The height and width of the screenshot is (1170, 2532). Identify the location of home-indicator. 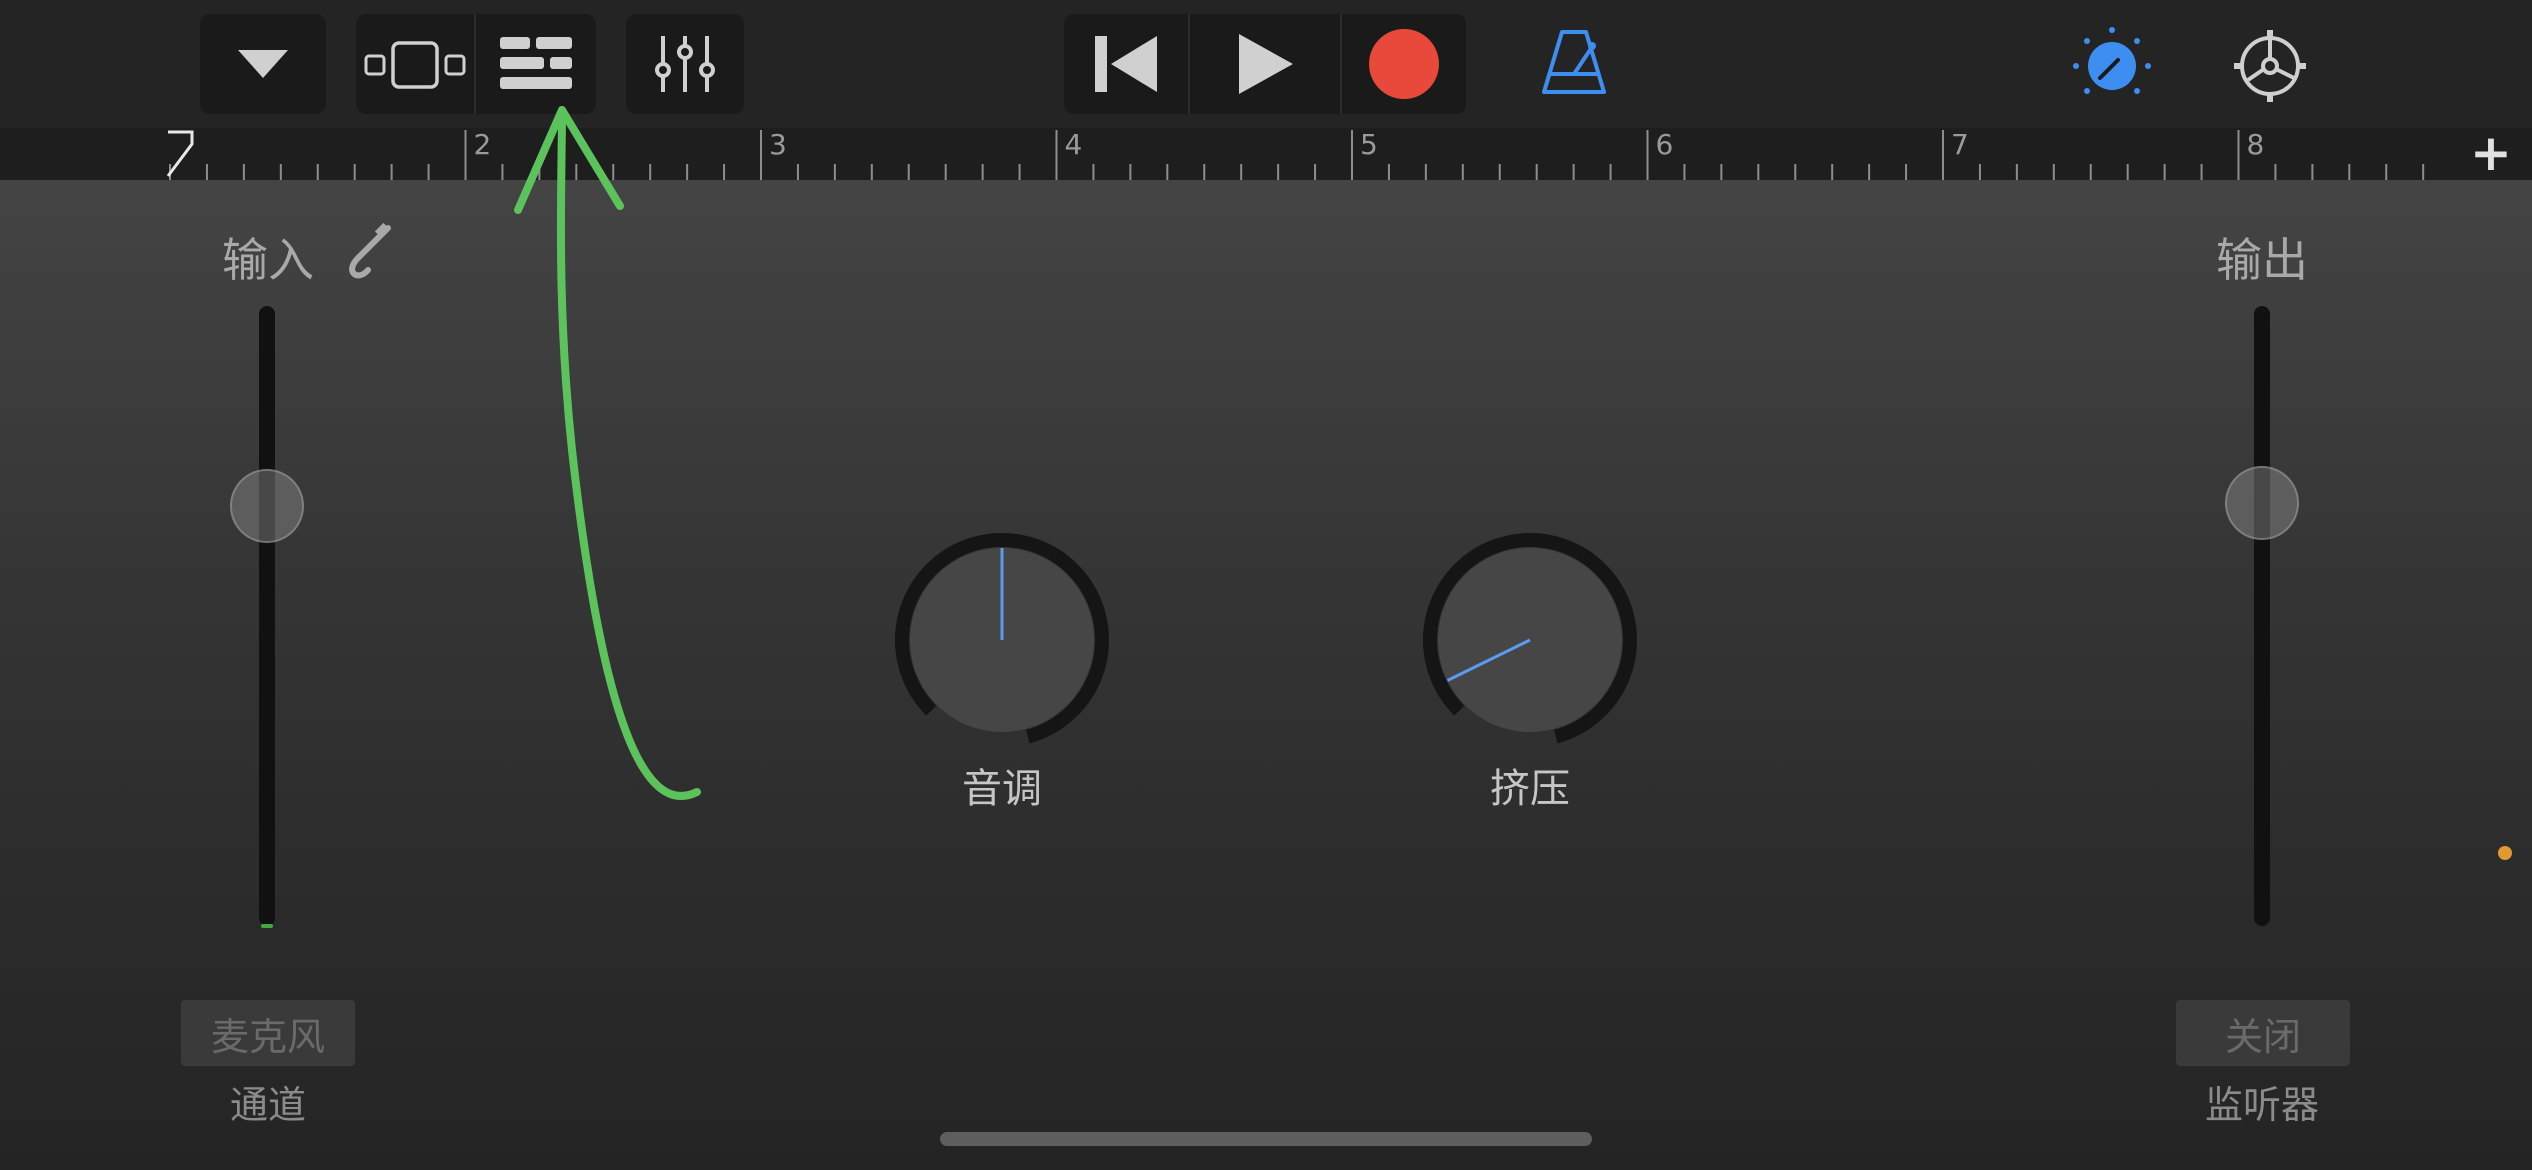
(1266, 1139).